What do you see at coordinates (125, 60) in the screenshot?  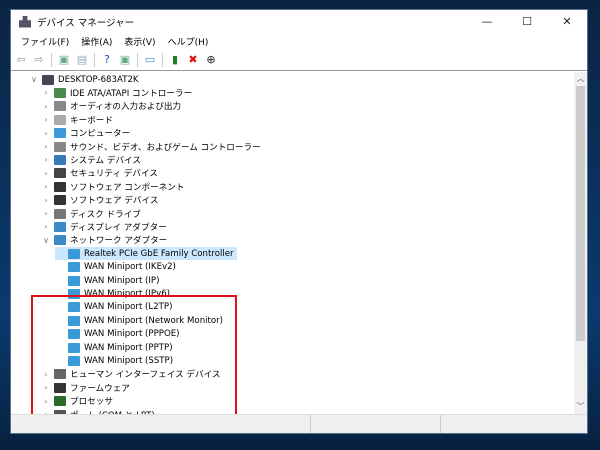 I see `view-icon: ▣` at bounding box center [125, 60].